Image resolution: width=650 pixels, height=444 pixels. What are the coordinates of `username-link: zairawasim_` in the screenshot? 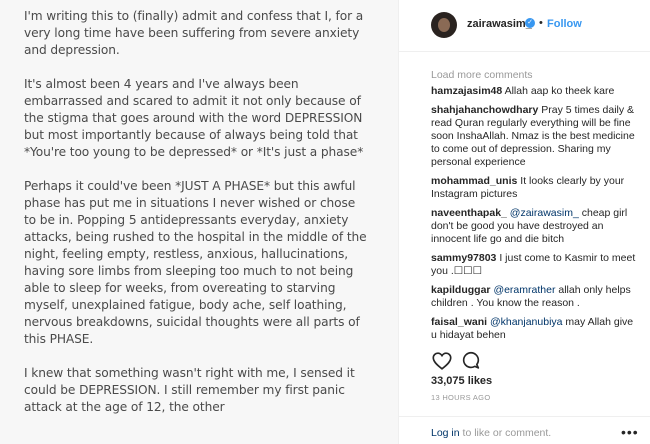 It's located at (499, 24).